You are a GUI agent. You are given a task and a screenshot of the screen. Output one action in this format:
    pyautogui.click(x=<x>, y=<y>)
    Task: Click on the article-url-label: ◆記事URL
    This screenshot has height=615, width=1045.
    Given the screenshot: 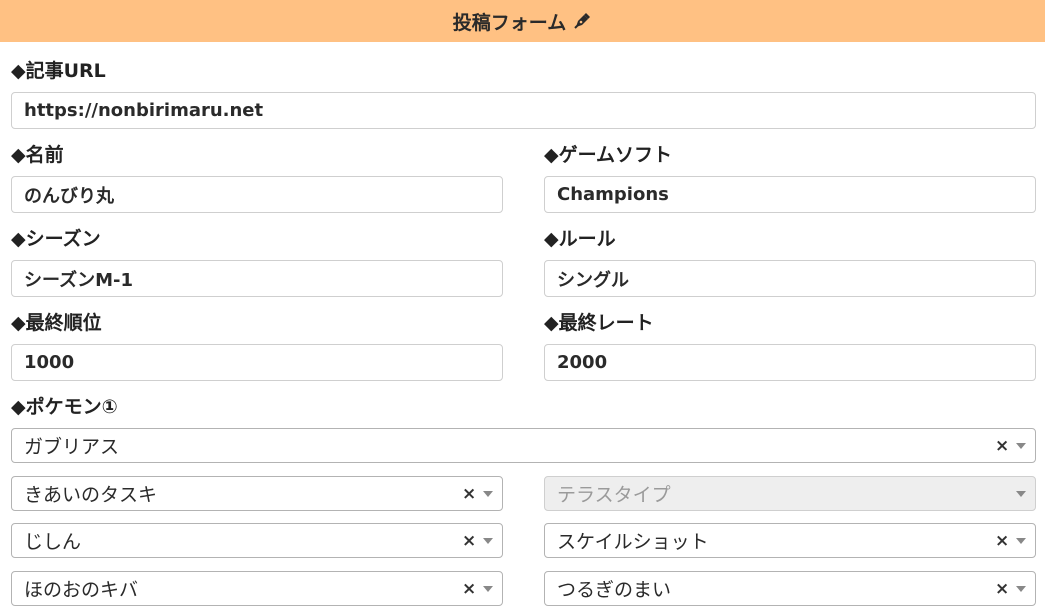 What is the action you would take?
    pyautogui.click(x=58, y=71)
    